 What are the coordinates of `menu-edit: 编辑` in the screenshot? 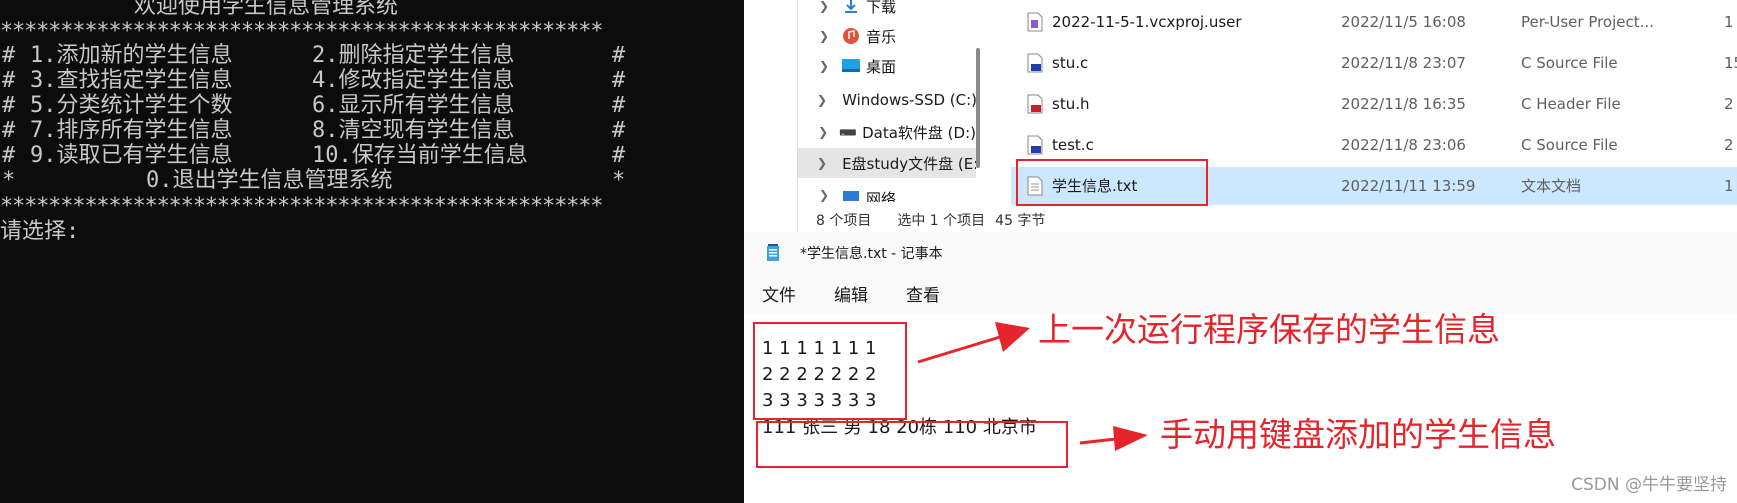 It's located at (851, 293).